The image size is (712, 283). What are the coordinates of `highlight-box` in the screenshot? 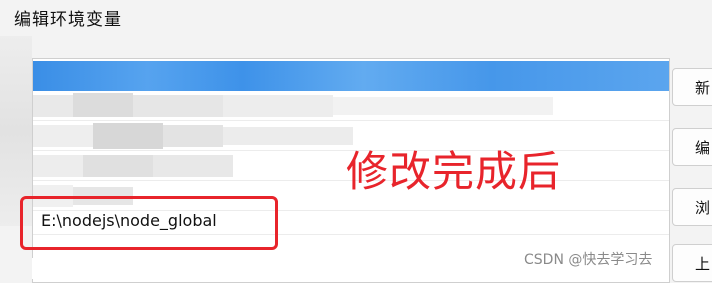 It's located at (149, 223).